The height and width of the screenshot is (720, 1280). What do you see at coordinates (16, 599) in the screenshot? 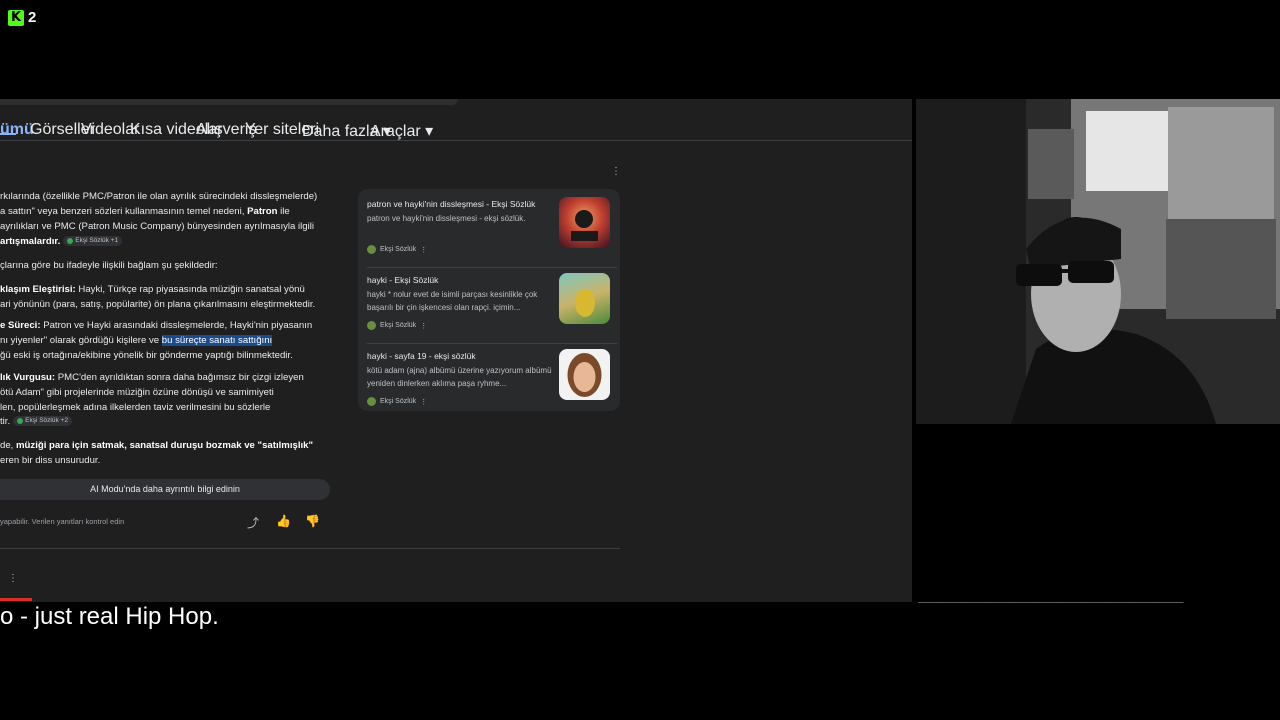
I see `progress-indicator` at bounding box center [16, 599].